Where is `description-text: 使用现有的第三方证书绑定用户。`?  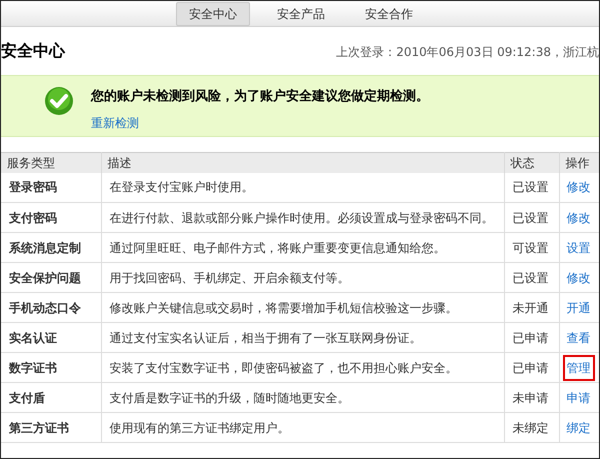
description-text: 使用现有的第三方证书绑定用户。 is located at coordinates (200, 427).